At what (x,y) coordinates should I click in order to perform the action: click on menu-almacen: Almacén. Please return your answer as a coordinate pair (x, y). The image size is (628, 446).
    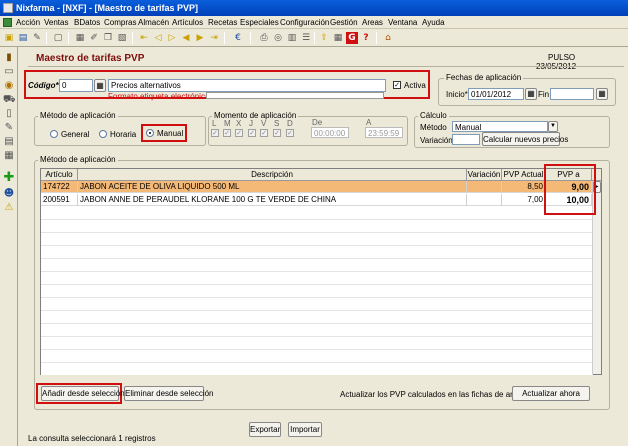
    Looking at the image, I should click on (153, 22).